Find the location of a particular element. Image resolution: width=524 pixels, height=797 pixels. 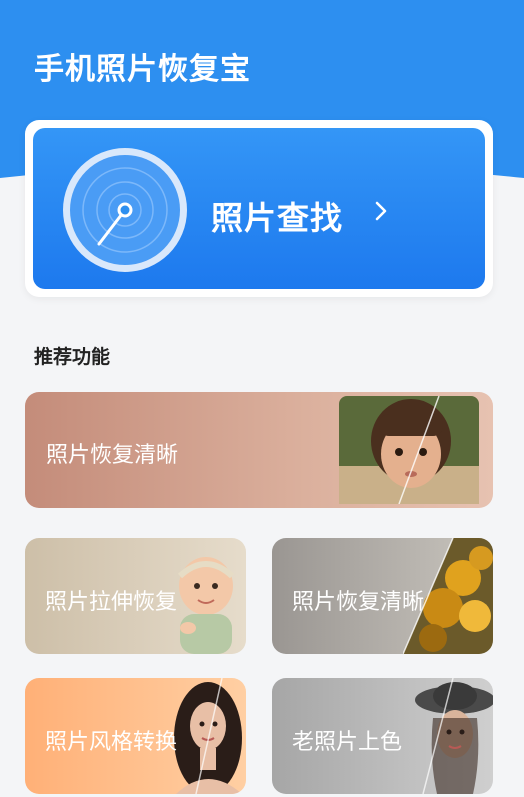

hat-woman-portrait-image is located at coordinates (454, 736).